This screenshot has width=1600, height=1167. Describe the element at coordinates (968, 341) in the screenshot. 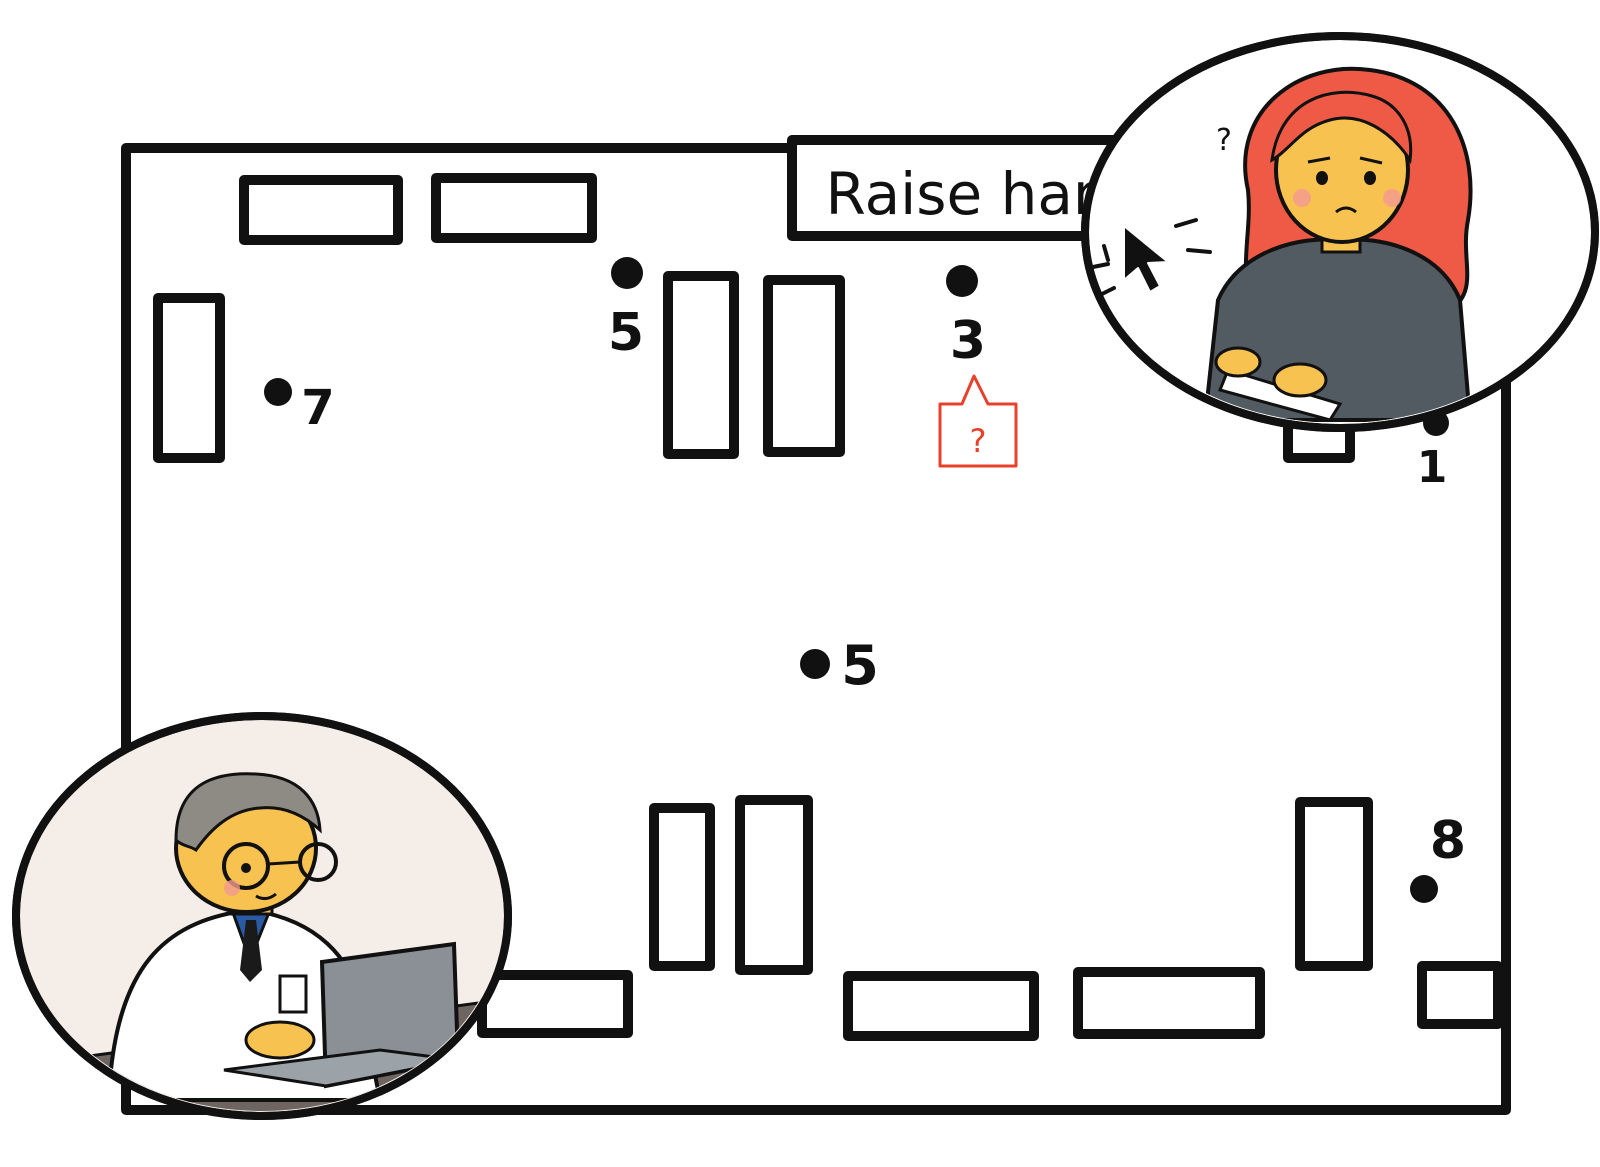

I see `marker-label: 3` at that location.